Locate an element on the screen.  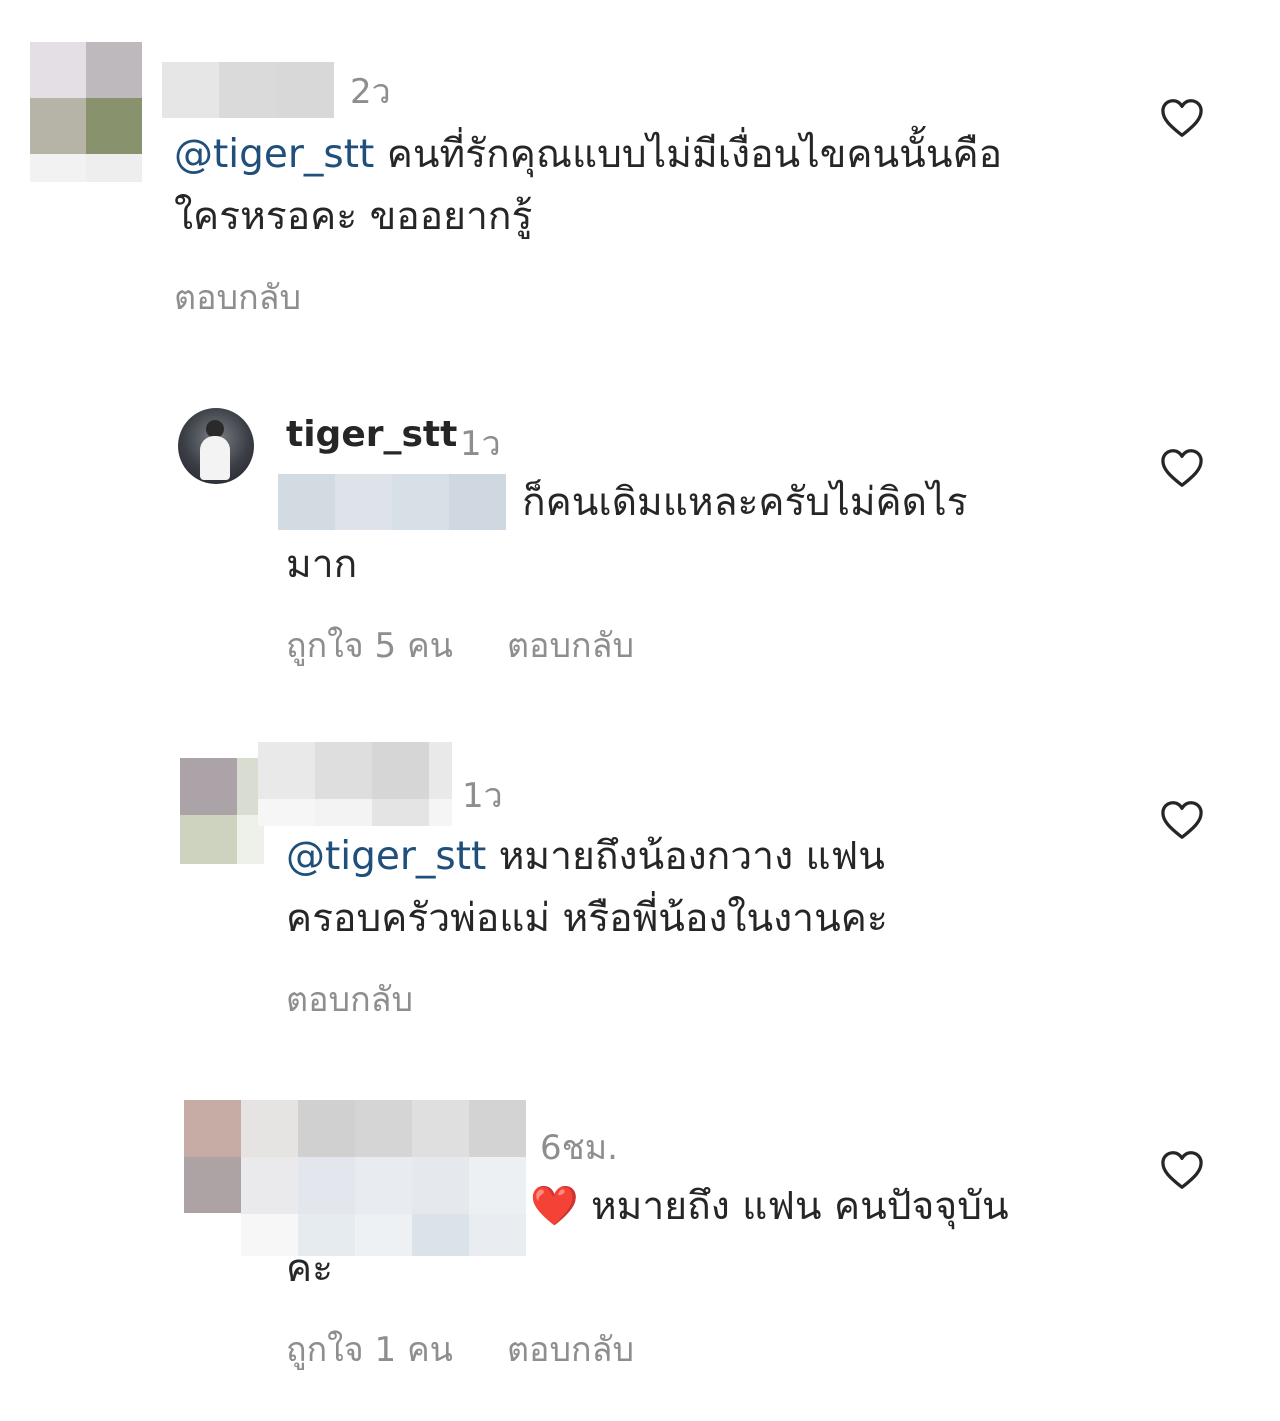
comment-time: 6ชม. is located at coordinates (579, 1148).